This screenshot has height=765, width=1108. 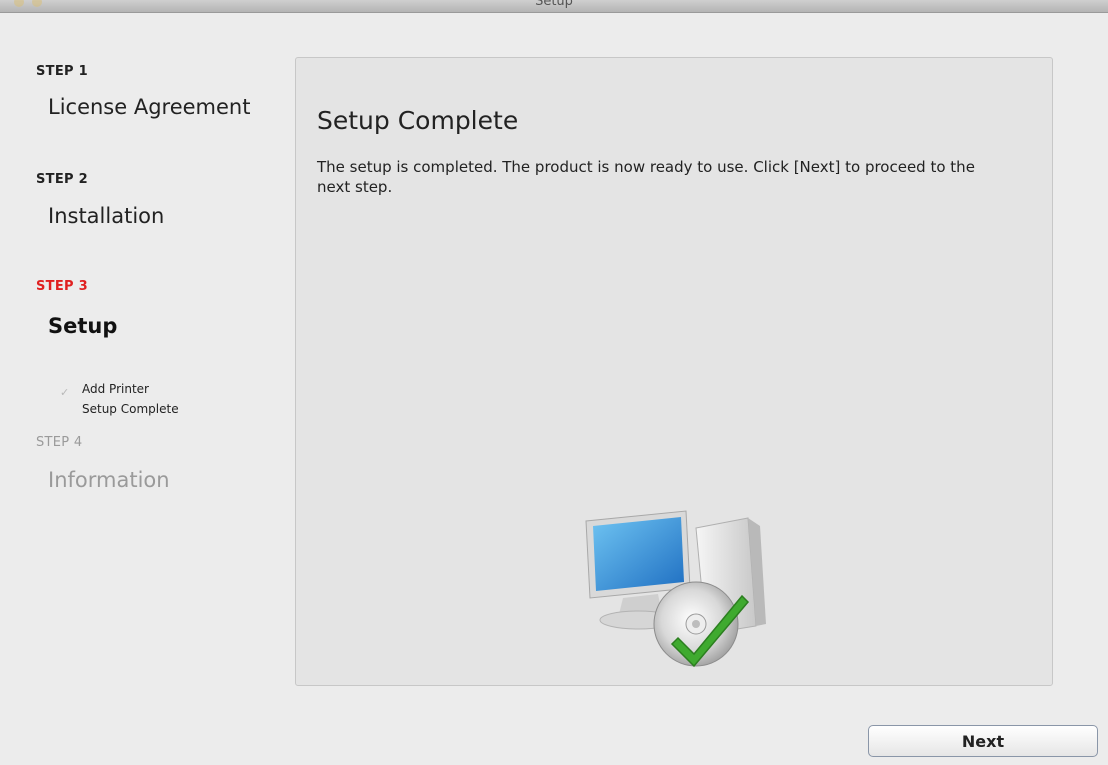 I want to click on computer-with-cd-checkmark-icon, so click(x=675, y=589).